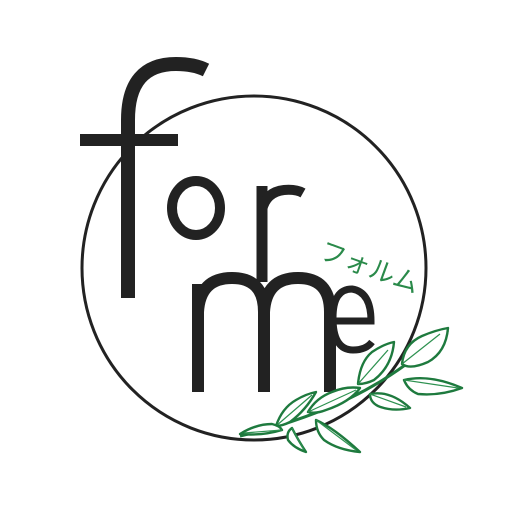 This screenshot has height=512, width=512. What do you see at coordinates (352, 319) in the screenshot?
I see `wordmark-letter-e: e` at bounding box center [352, 319].